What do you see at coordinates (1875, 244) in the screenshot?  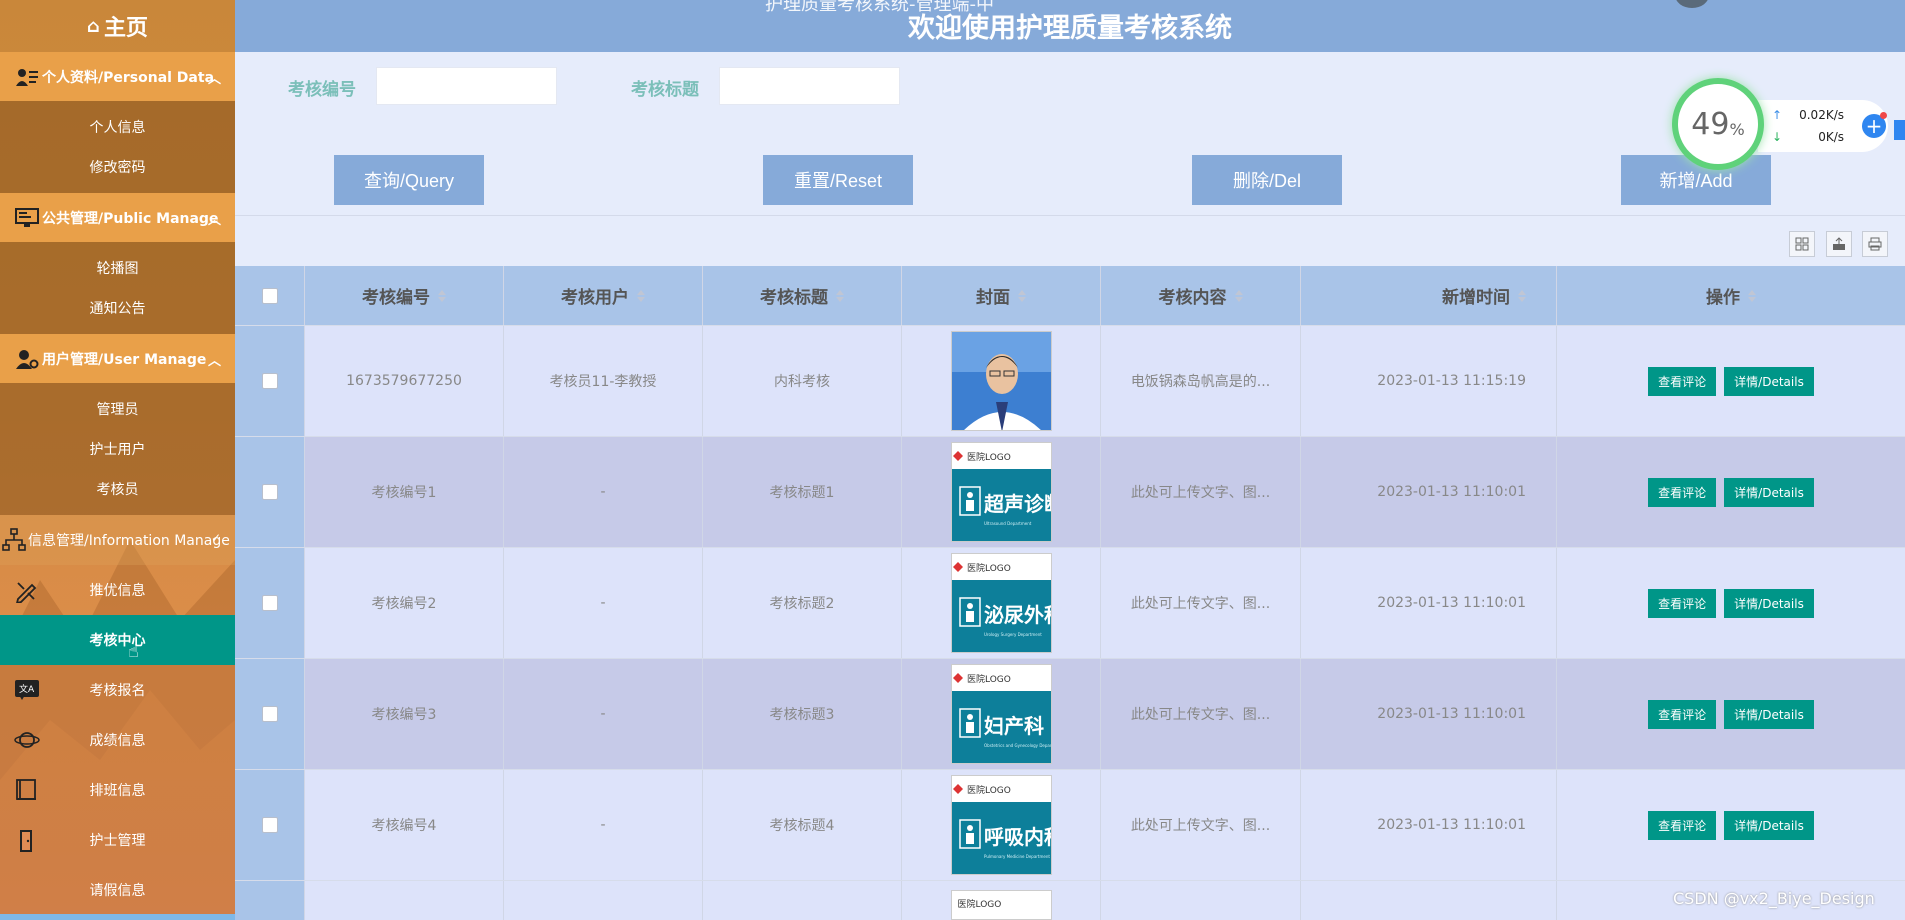 I see `print-icon` at bounding box center [1875, 244].